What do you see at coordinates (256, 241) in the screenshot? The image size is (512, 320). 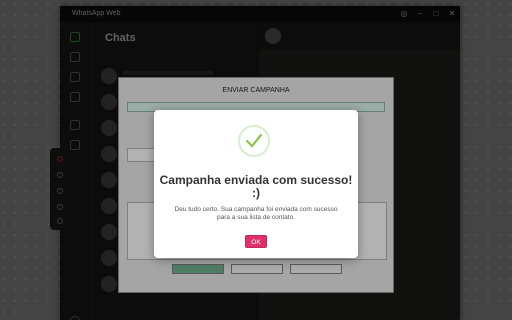 I see `ok-button: OK` at bounding box center [256, 241].